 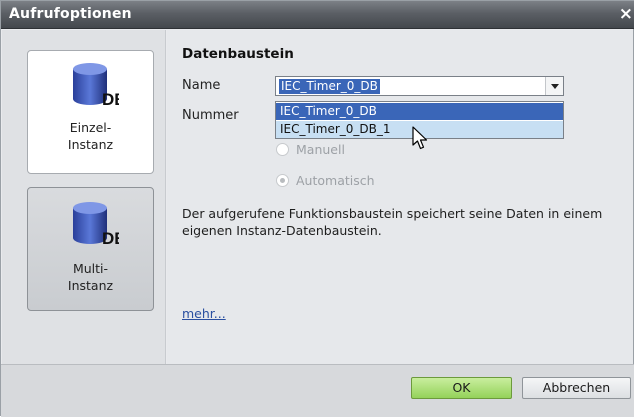 What do you see at coordinates (238, 54) in the screenshot?
I see `section-title: Datenbaustein` at bounding box center [238, 54].